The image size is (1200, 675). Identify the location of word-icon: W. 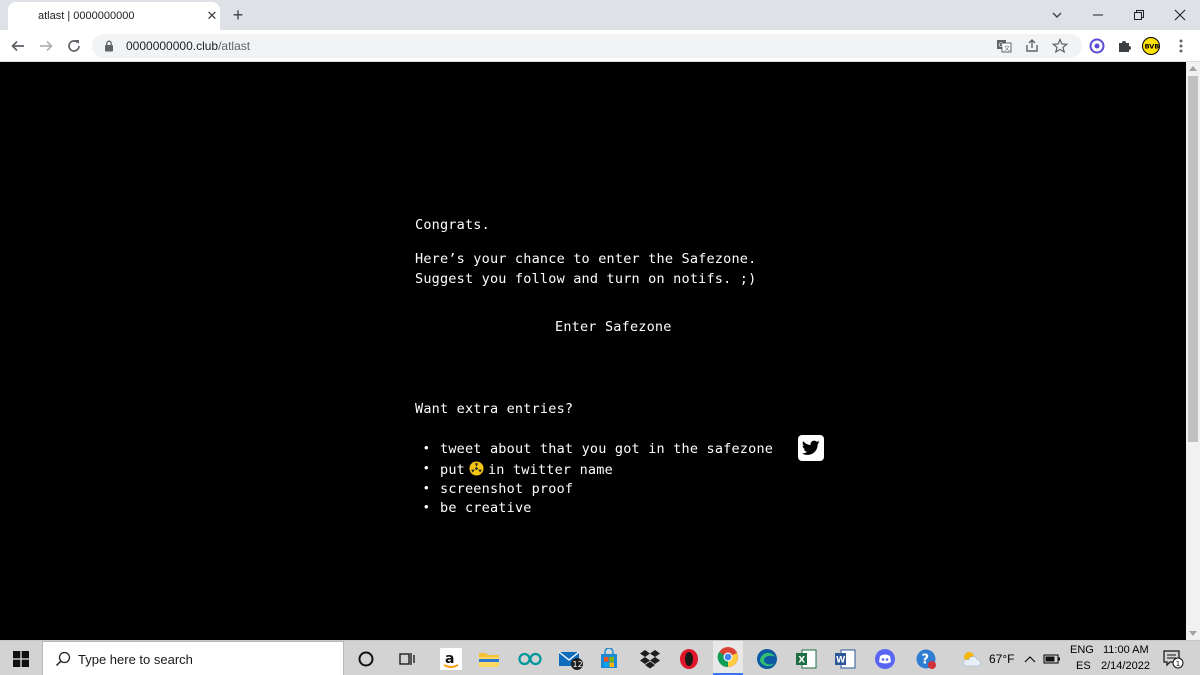
(845, 659).